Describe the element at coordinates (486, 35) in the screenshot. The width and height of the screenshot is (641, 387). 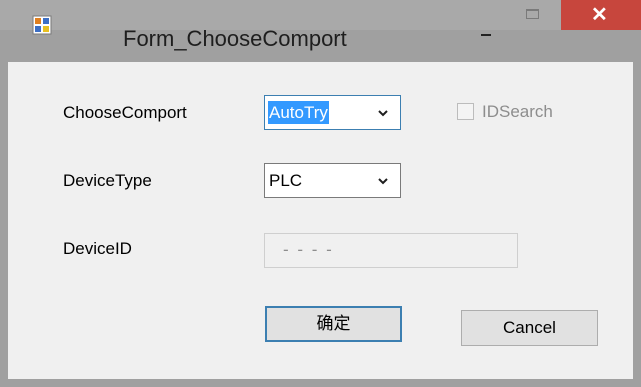
I see `minimize-icon` at that location.